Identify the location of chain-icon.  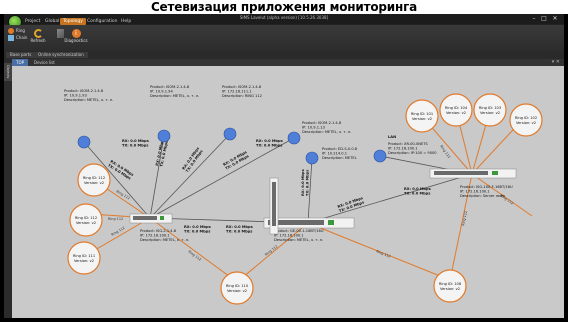
(11, 38).